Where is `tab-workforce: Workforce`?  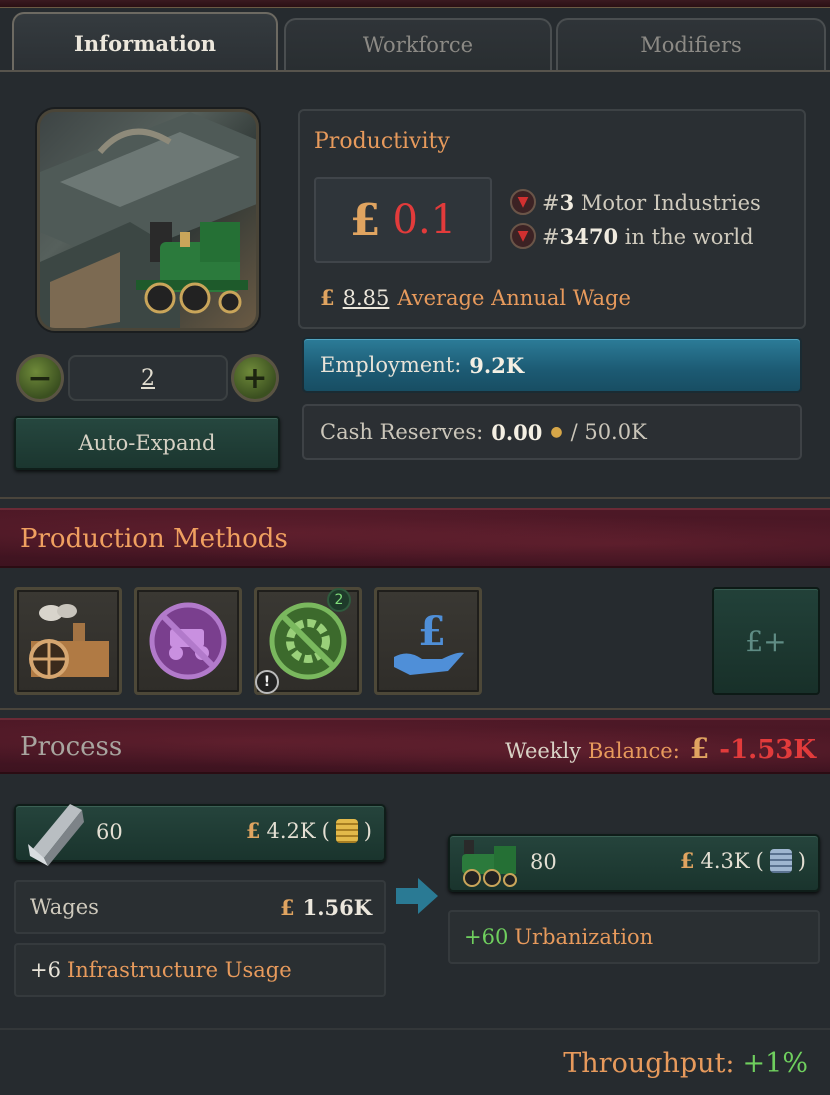 tab-workforce: Workforce is located at coordinates (418, 44).